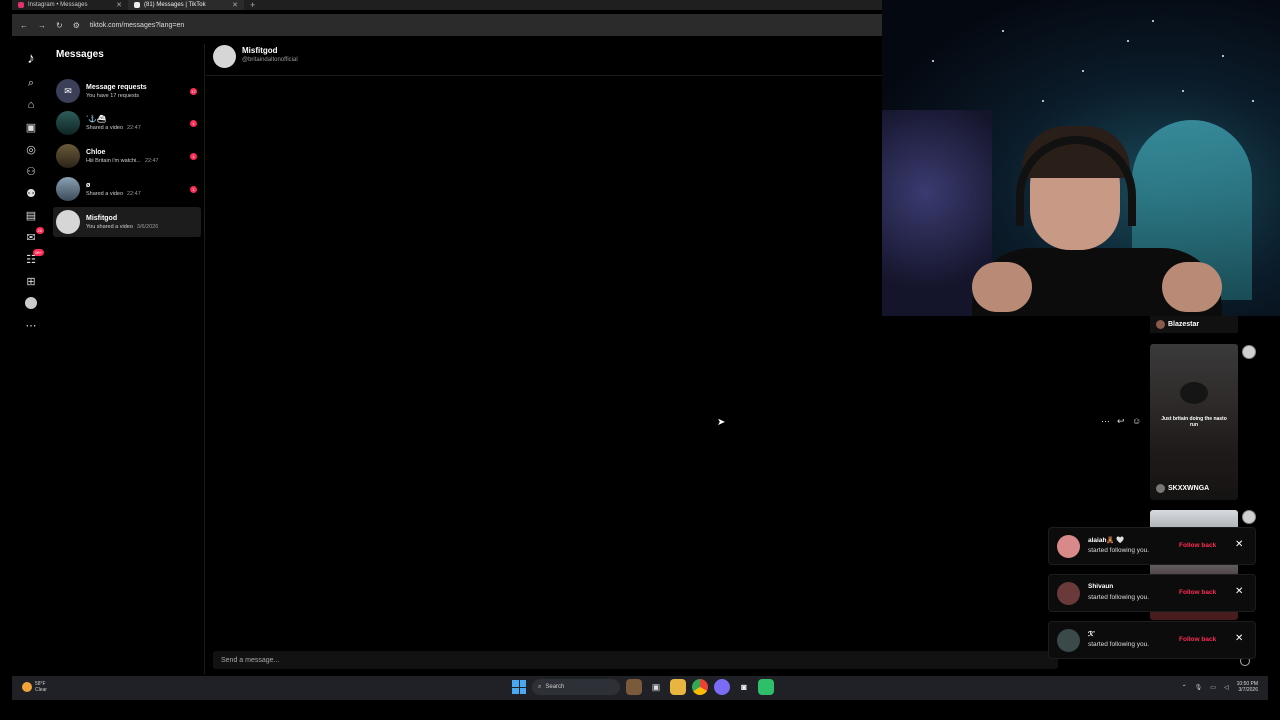  Describe the element at coordinates (1106, 540) in the screenshot. I see `notification-name: alaiah🧸 🤍` at that location.